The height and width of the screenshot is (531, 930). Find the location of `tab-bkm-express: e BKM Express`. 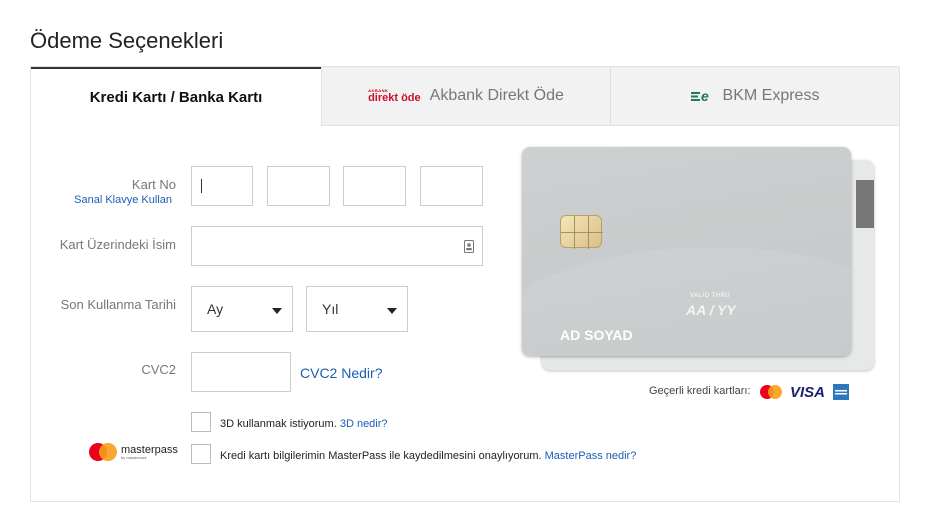

tab-bkm-express: e BKM Express is located at coordinates (754, 96).